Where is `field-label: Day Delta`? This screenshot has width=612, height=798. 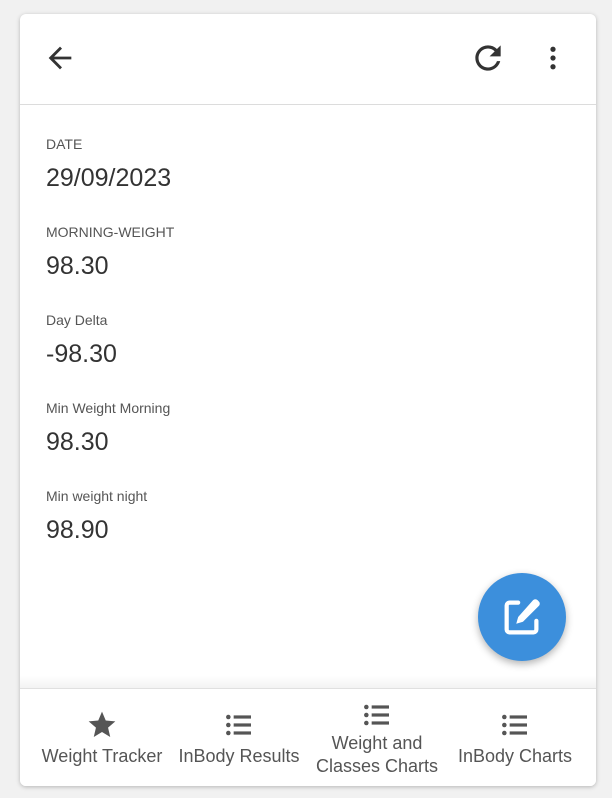
field-label: Day Delta is located at coordinates (77, 320).